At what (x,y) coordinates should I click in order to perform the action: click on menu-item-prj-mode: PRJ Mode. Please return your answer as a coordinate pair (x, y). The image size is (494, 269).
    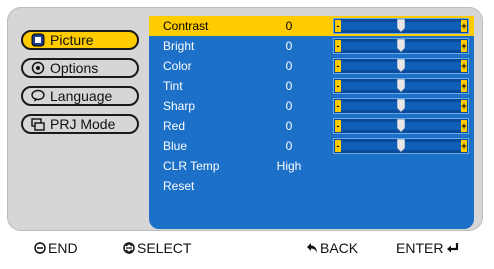
    Looking at the image, I should click on (80, 124).